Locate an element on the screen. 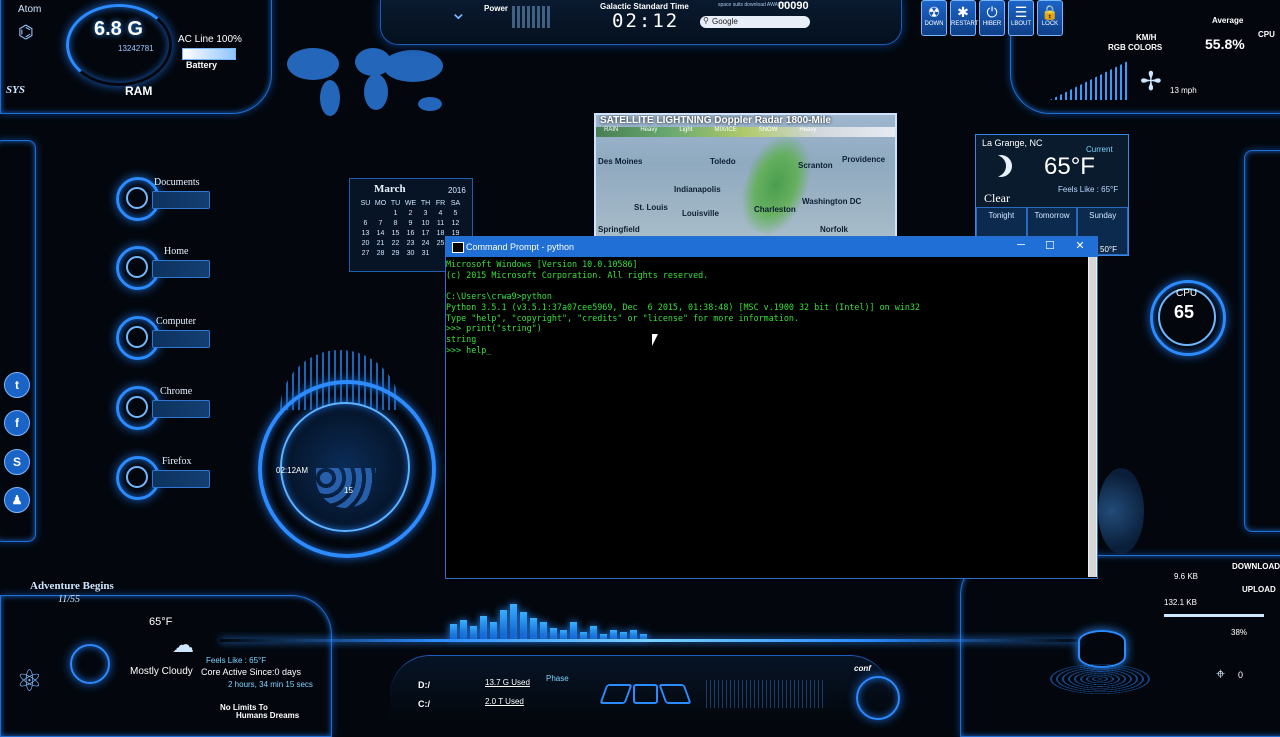 The height and width of the screenshot is (737, 1280). city-label: Providence is located at coordinates (864, 159).